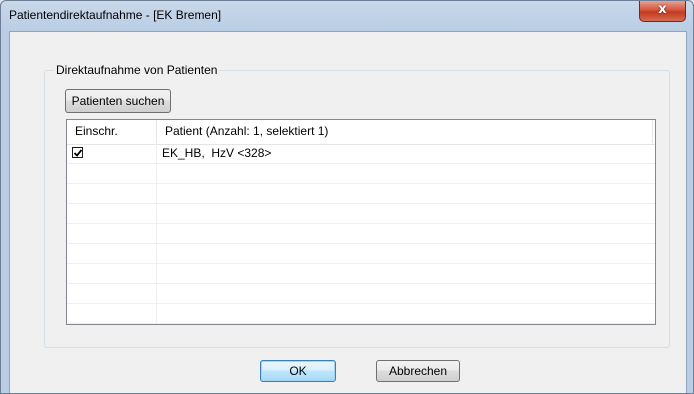  What do you see at coordinates (298, 371) in the screenshot?
I see `ok-button: OK` at bounding box center [298, 371].